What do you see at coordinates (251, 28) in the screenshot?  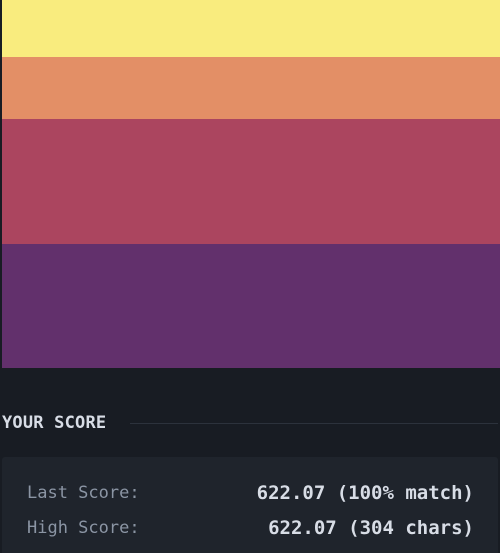 I see `stripe-yellow` at bounding box center [251, 28].